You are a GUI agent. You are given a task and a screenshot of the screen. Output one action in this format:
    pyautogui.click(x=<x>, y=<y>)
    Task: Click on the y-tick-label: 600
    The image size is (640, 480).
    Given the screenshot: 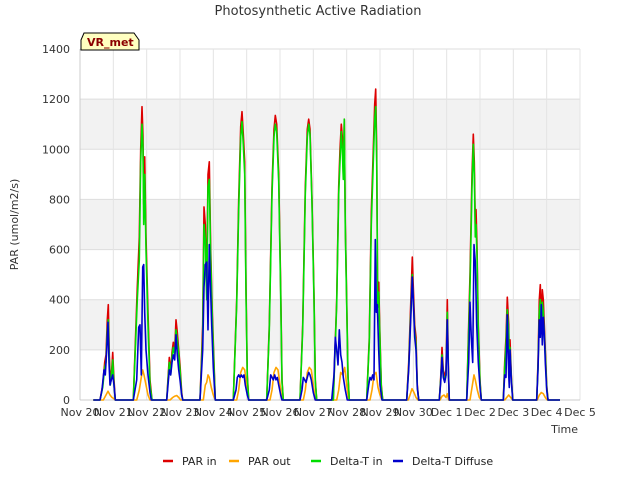 What is the action you would take?
    pyautogui.click(x=59, y=250)
    